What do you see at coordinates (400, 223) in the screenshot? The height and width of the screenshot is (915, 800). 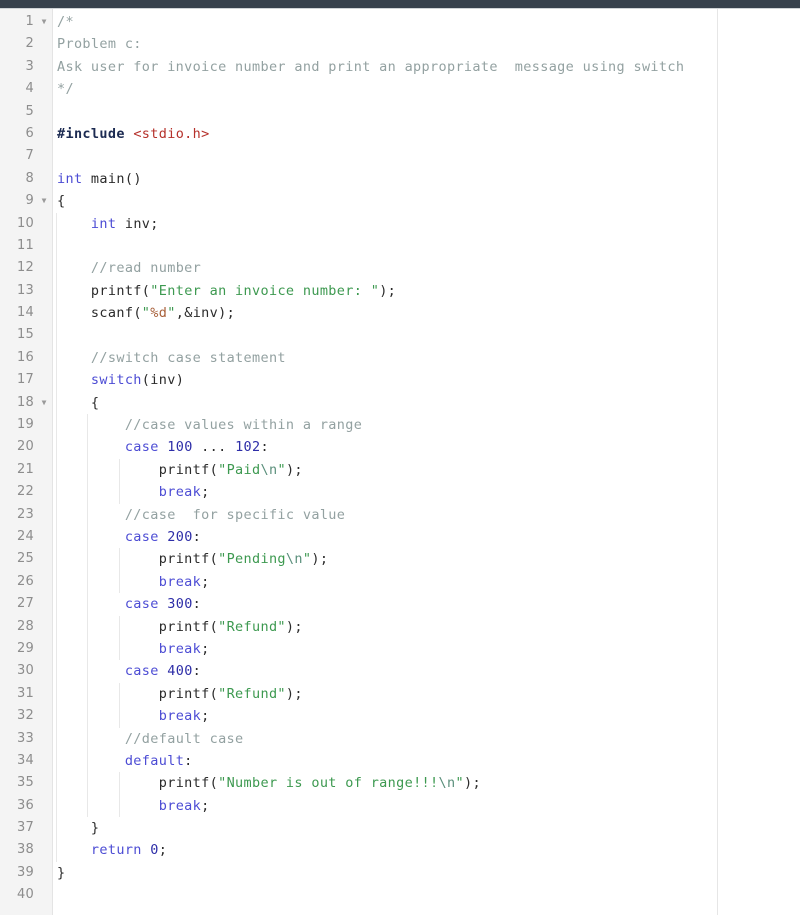 I see `code-line: 10▼ int inv;` at bounding box center [400, 223].